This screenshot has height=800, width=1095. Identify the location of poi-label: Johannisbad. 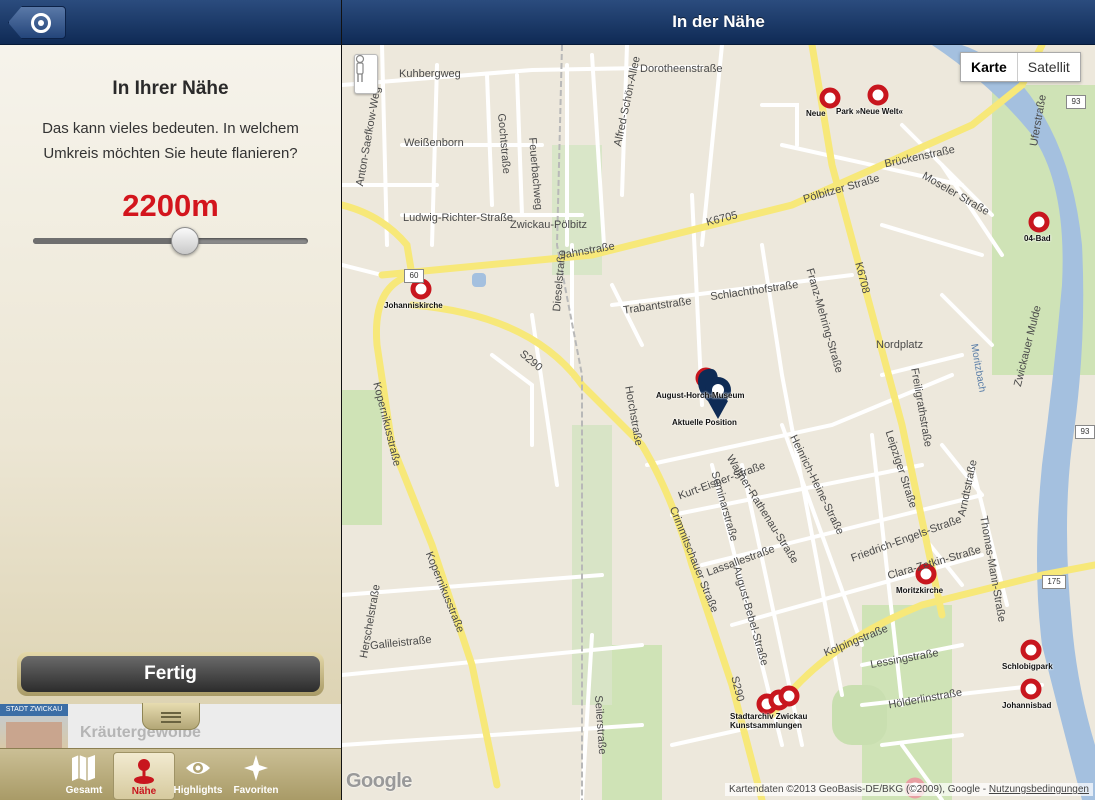
(1027, 705).